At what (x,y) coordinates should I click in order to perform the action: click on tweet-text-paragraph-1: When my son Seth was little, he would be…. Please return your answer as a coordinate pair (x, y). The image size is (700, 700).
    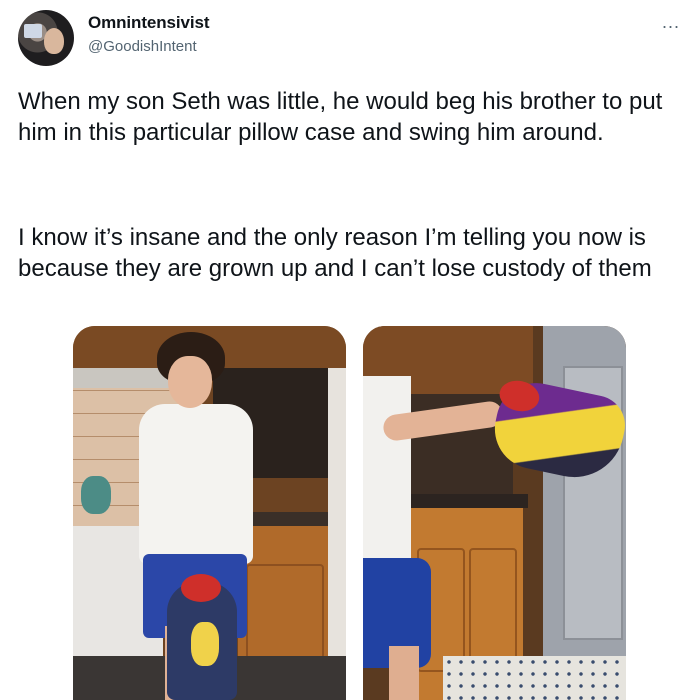
    Looking at the image, I should click on (340, 117).